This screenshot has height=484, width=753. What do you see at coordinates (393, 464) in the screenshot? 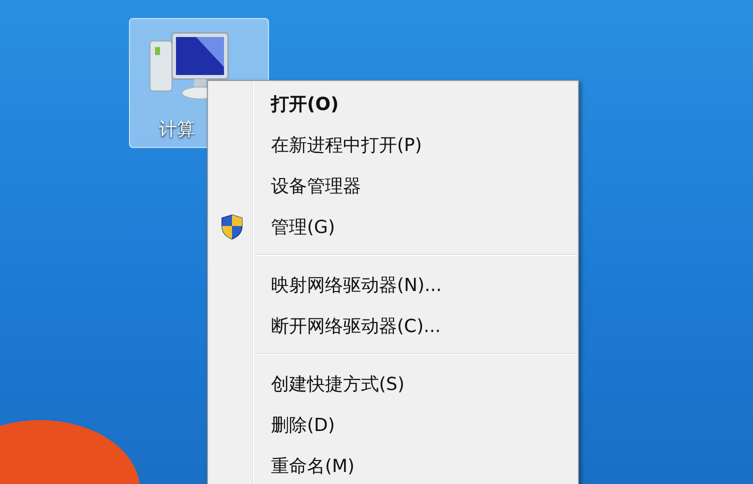
I see `menu-item: 重命名(M)` at bounding box center [393, 464].